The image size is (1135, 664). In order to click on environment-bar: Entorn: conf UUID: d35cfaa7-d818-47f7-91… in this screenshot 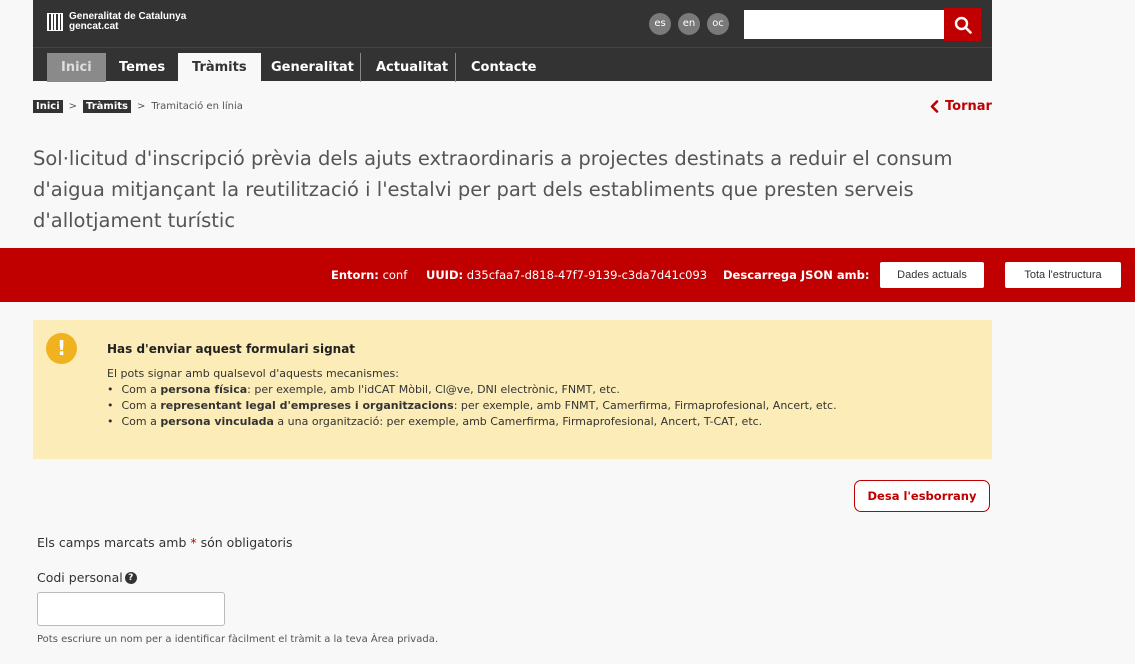, I will do `click(567, 275)`.